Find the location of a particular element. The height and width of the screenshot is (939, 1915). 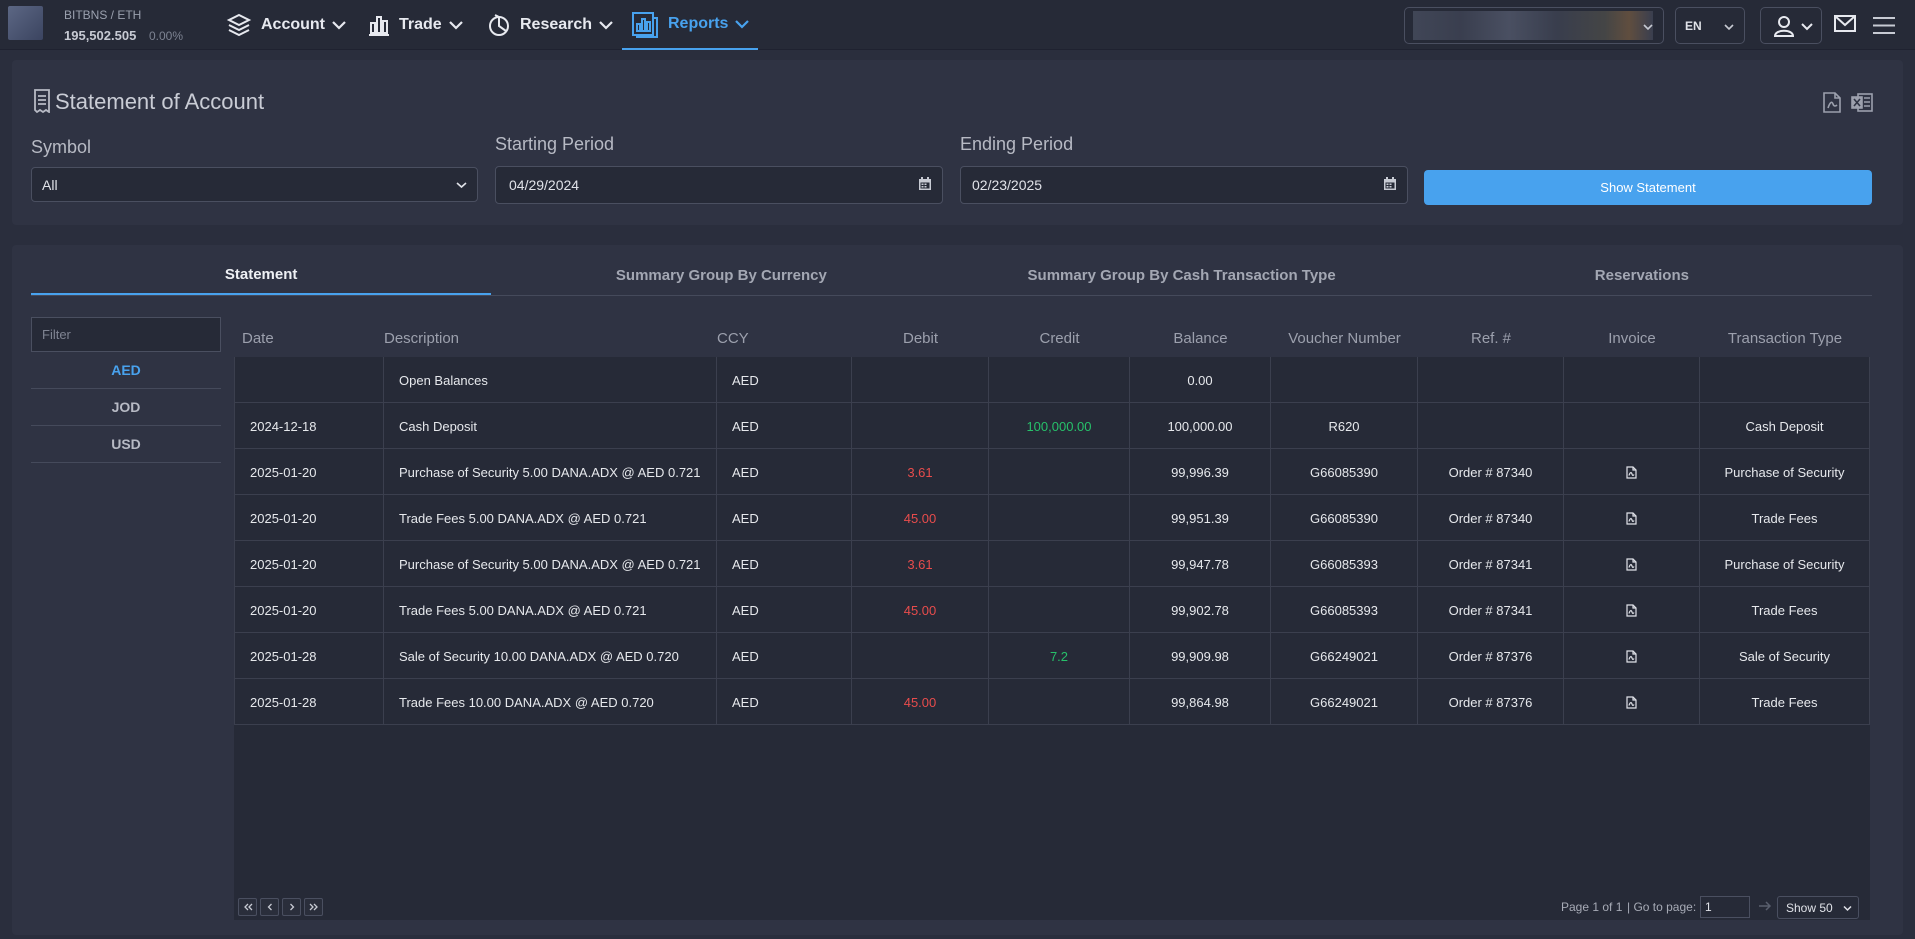

currency-filter-input is located at coordinates (126, 334).